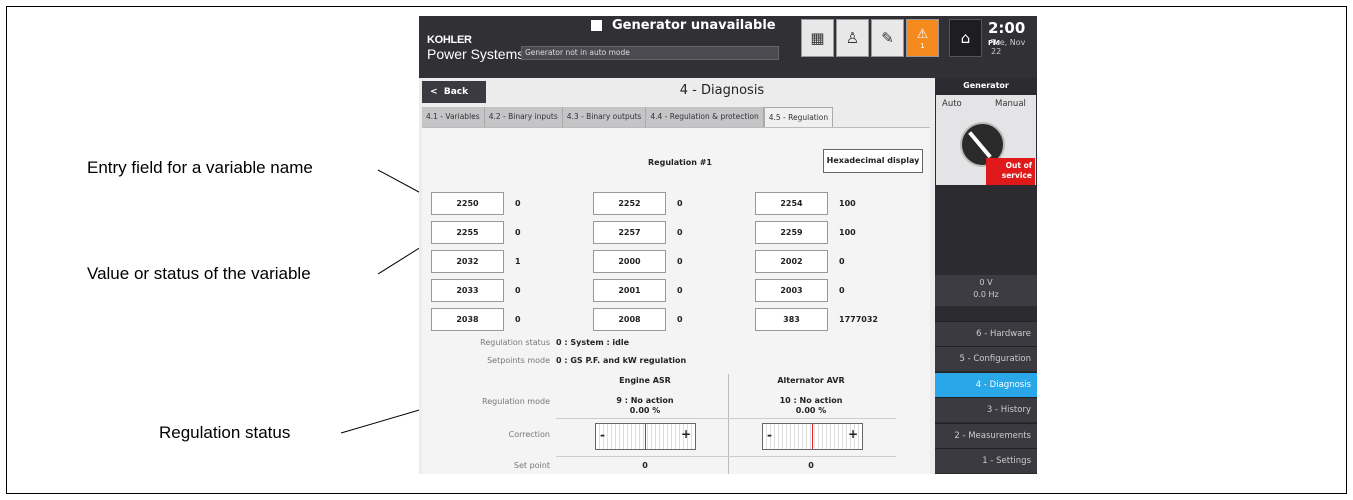 This screenshot has width=1353, height=500. Describe the element at coordinates (645, 400) in the screenshot. I see `engine-regulation-mode: 9 : No action` at that location.